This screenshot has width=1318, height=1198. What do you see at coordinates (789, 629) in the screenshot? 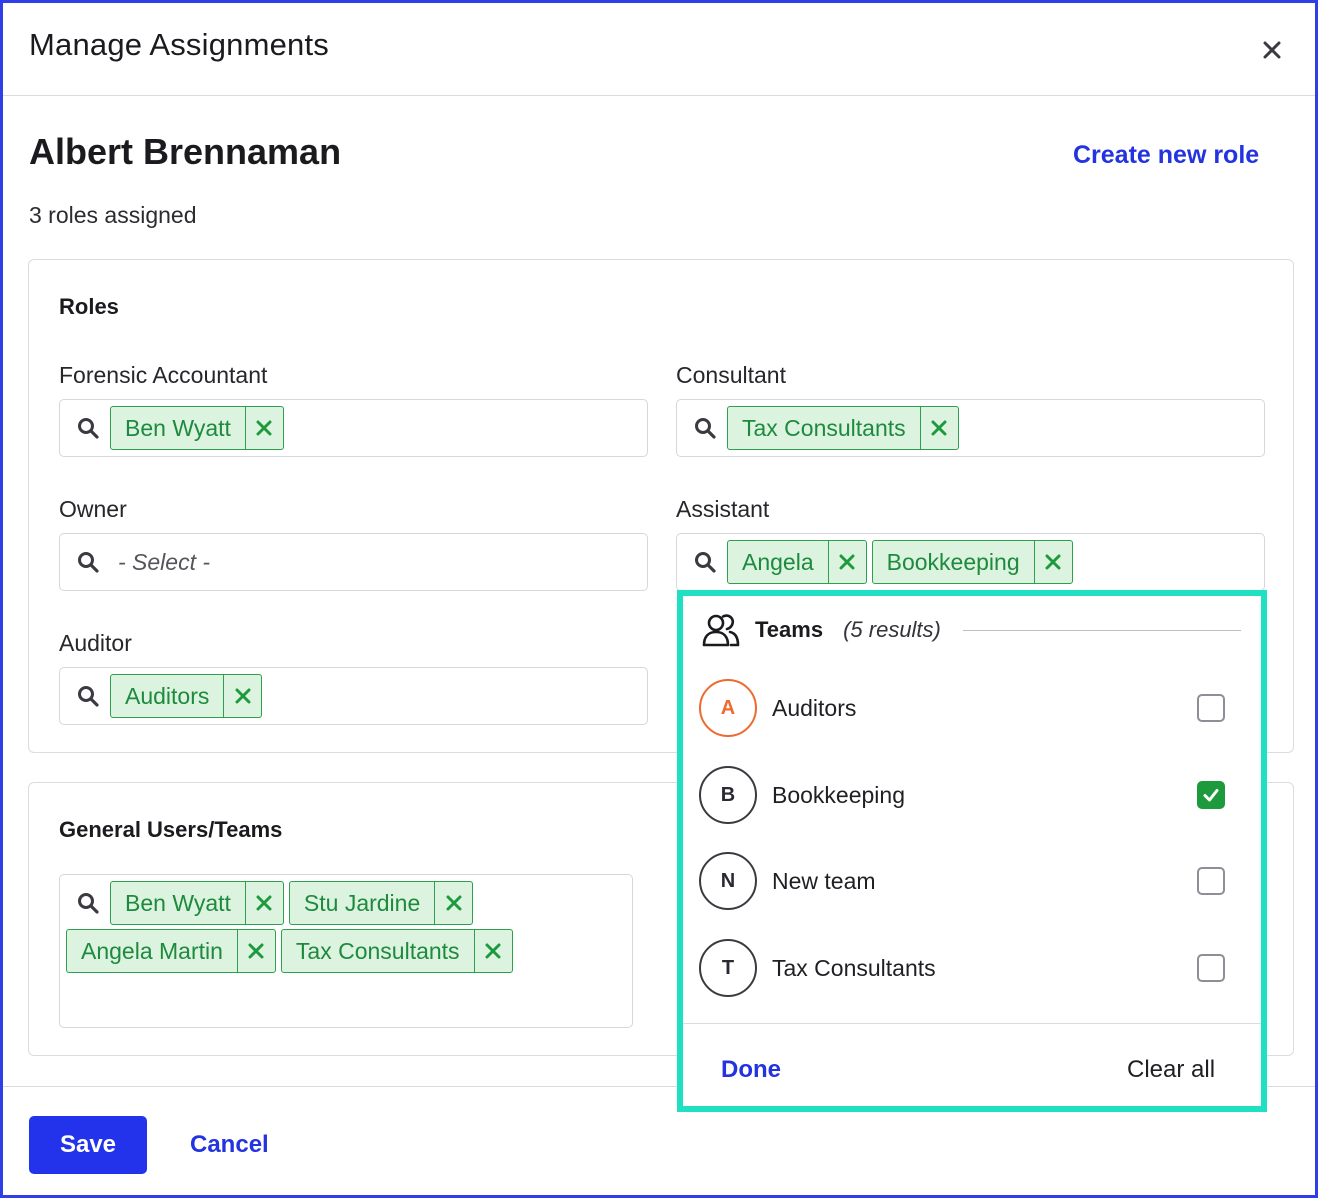
I see `dropdown-group-title: Teams` at bounding box center [789, 629].